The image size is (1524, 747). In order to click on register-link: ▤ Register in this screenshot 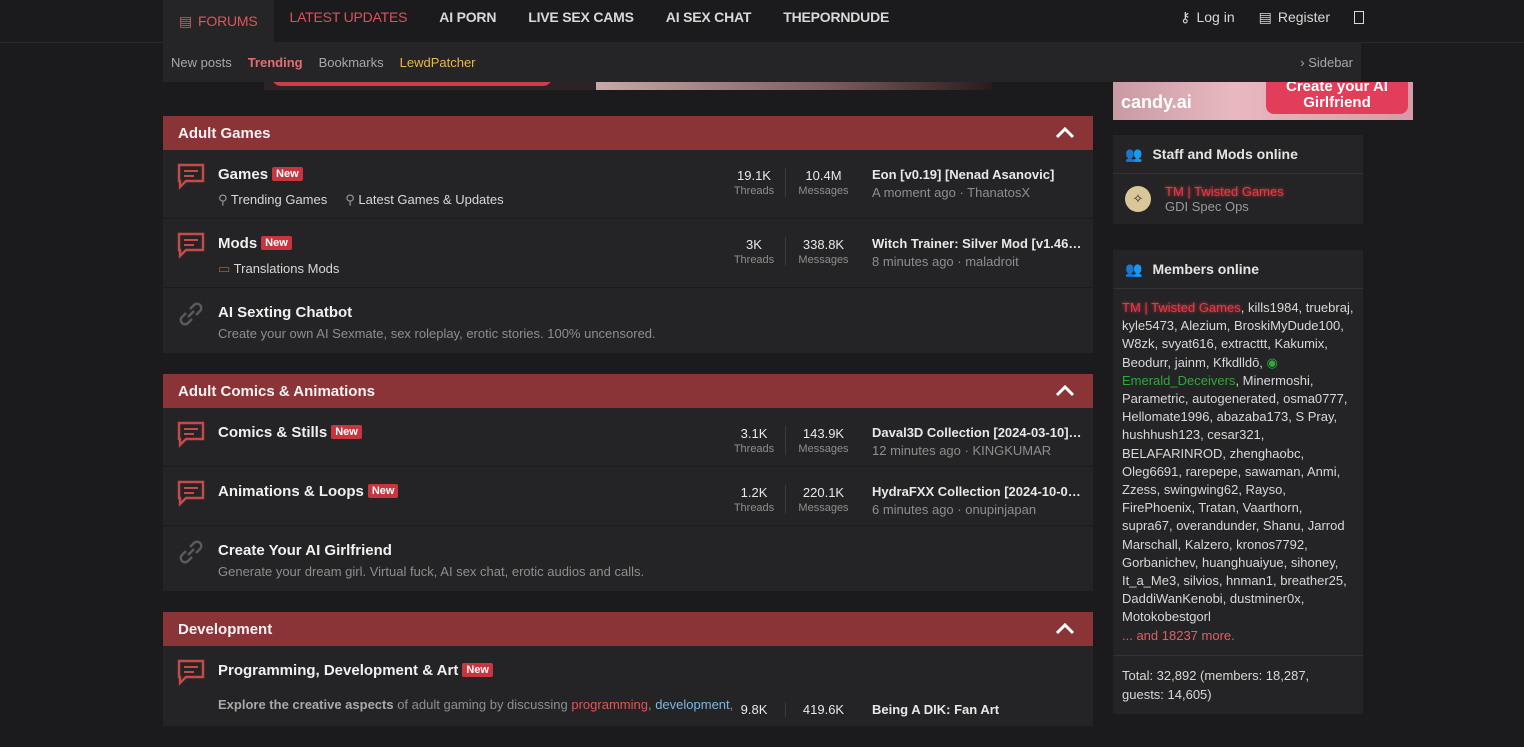, I will do `click(1294, 17)`.